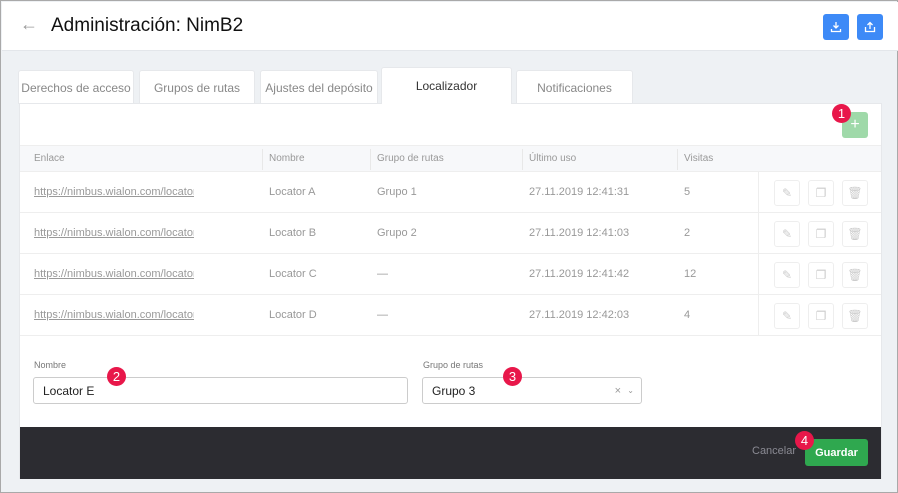 This screenshot has height=493, width=898. Describe the element at coordinates (553, 158) in the screenshot. I see `col-last-used: Último uso` at that location.